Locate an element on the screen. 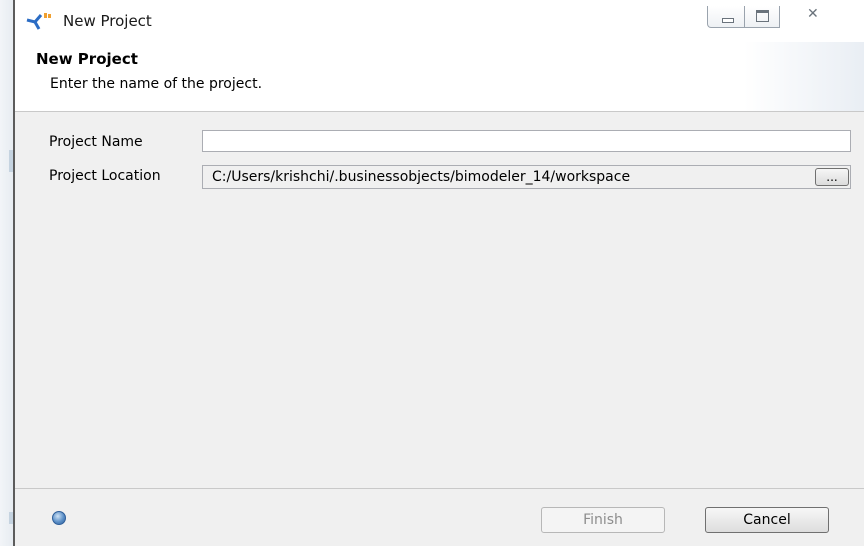 The image size is (864, 546). dialog-footer: Finish Cancel is located at coordinates (439, 517).